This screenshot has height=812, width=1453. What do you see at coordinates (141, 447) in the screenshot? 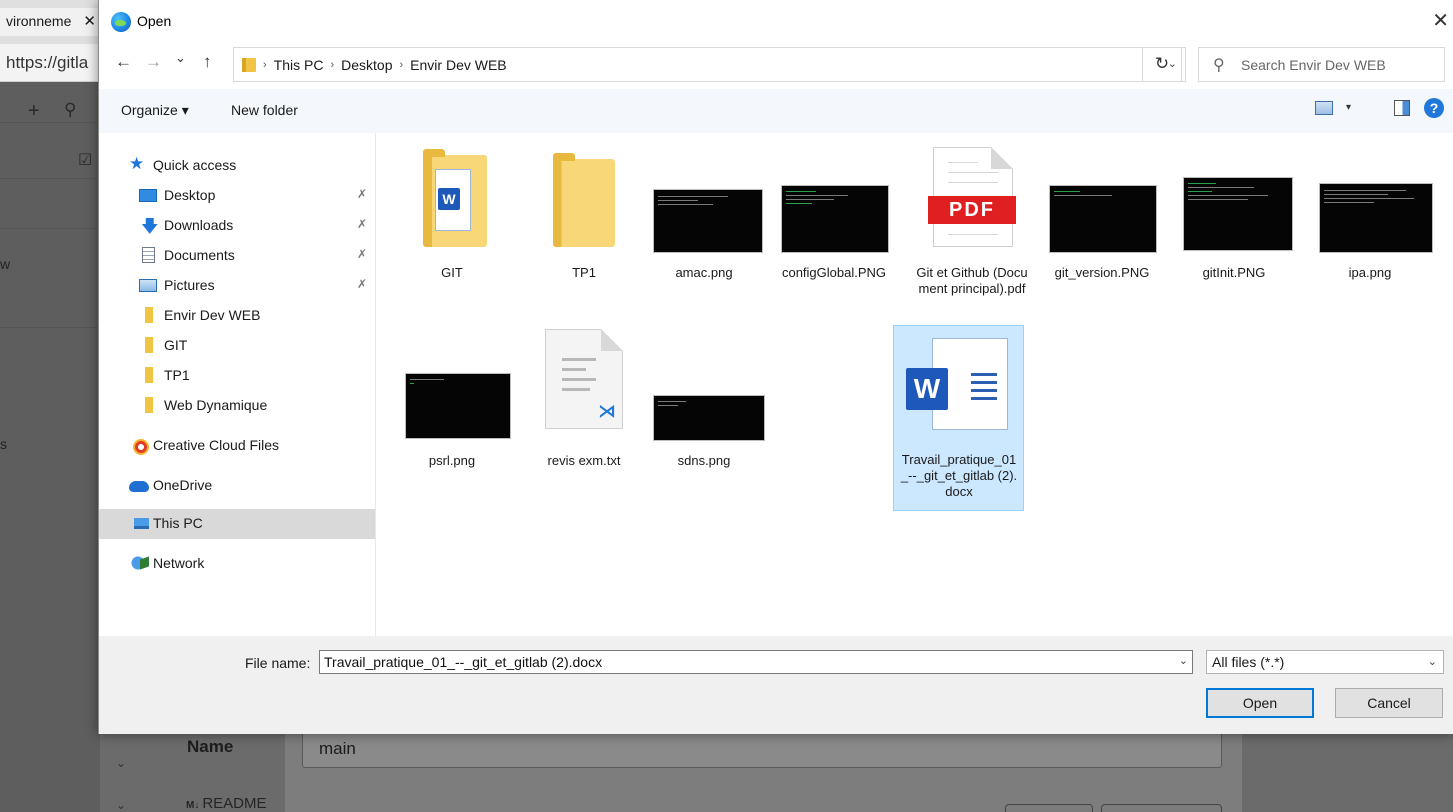
I see `creative-cloud-icon` at bounding box center [141, 447].